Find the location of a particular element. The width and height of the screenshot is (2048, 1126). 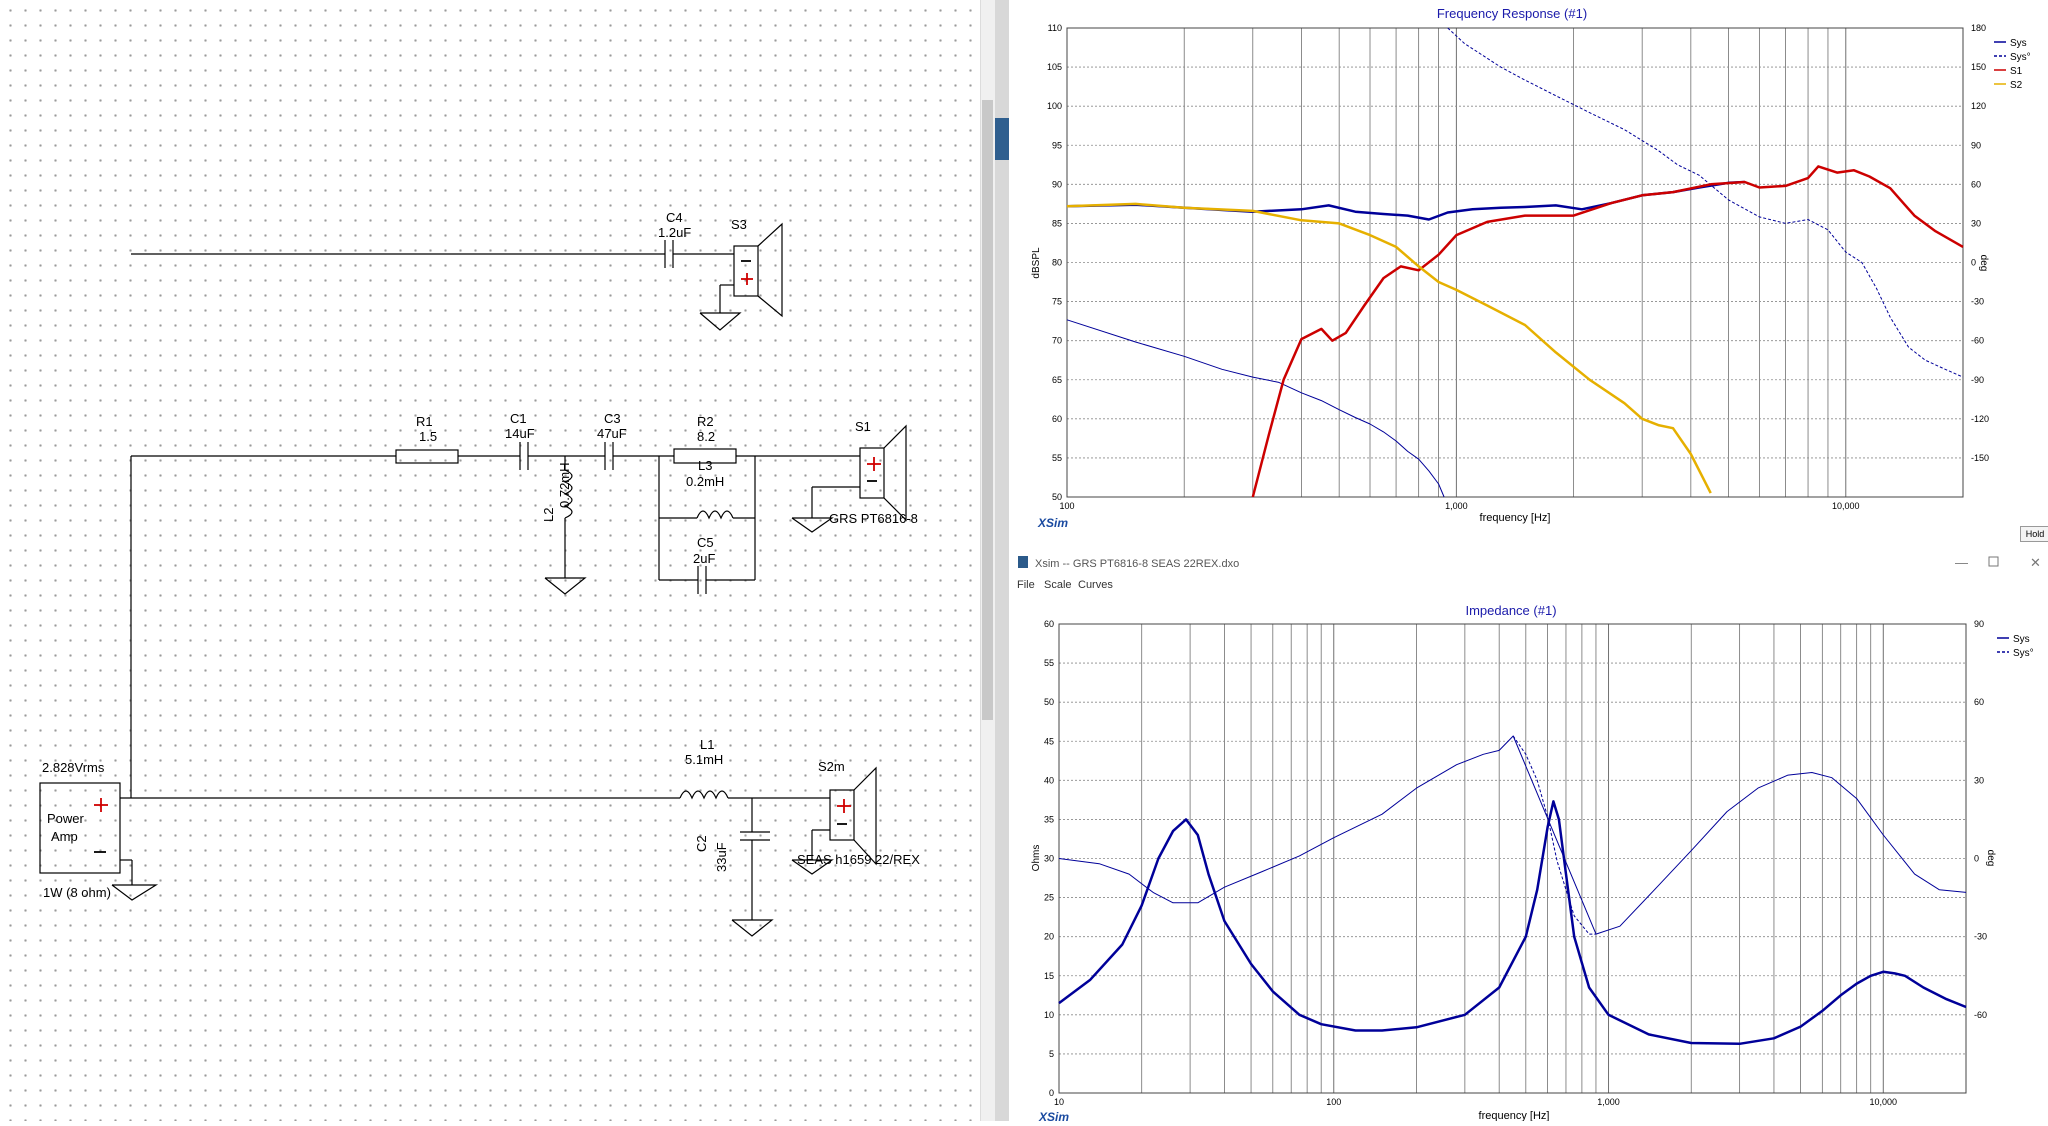

app-icon is located at coordinates (1023, 562).